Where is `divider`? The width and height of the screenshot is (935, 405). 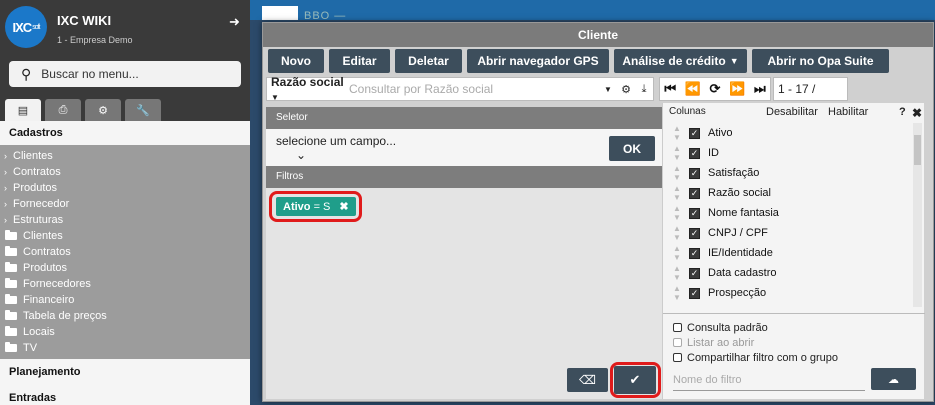
divider is located at coordinates (794, 313).